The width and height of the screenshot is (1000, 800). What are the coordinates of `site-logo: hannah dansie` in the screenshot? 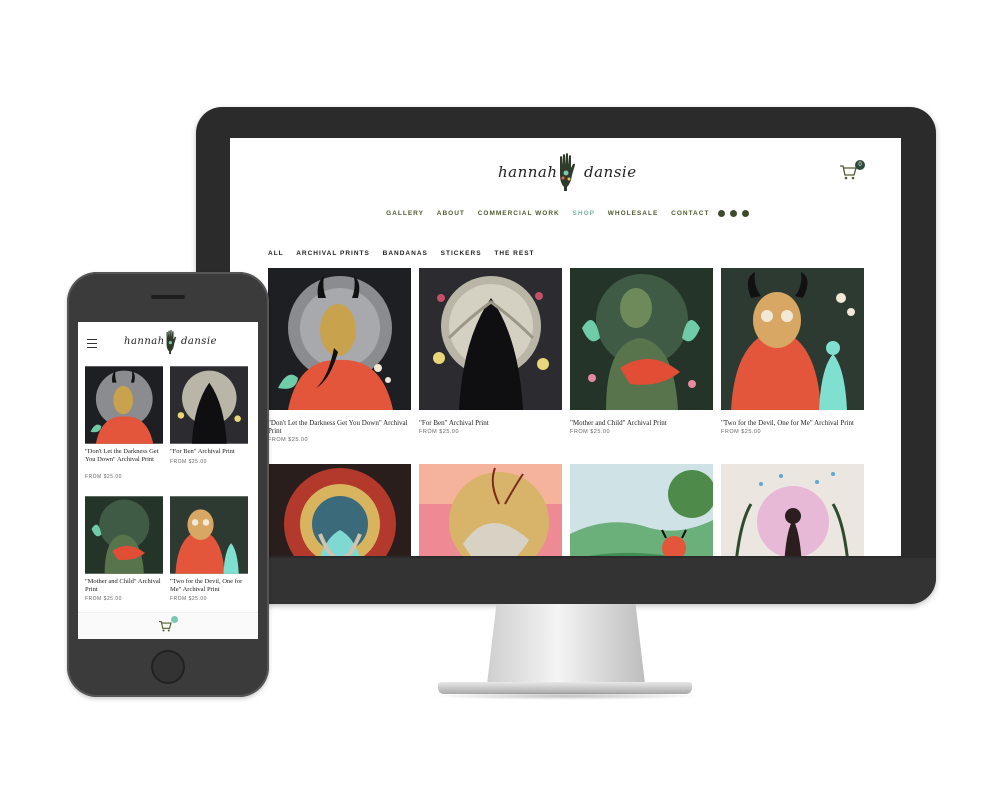 It's located at (568, 174).